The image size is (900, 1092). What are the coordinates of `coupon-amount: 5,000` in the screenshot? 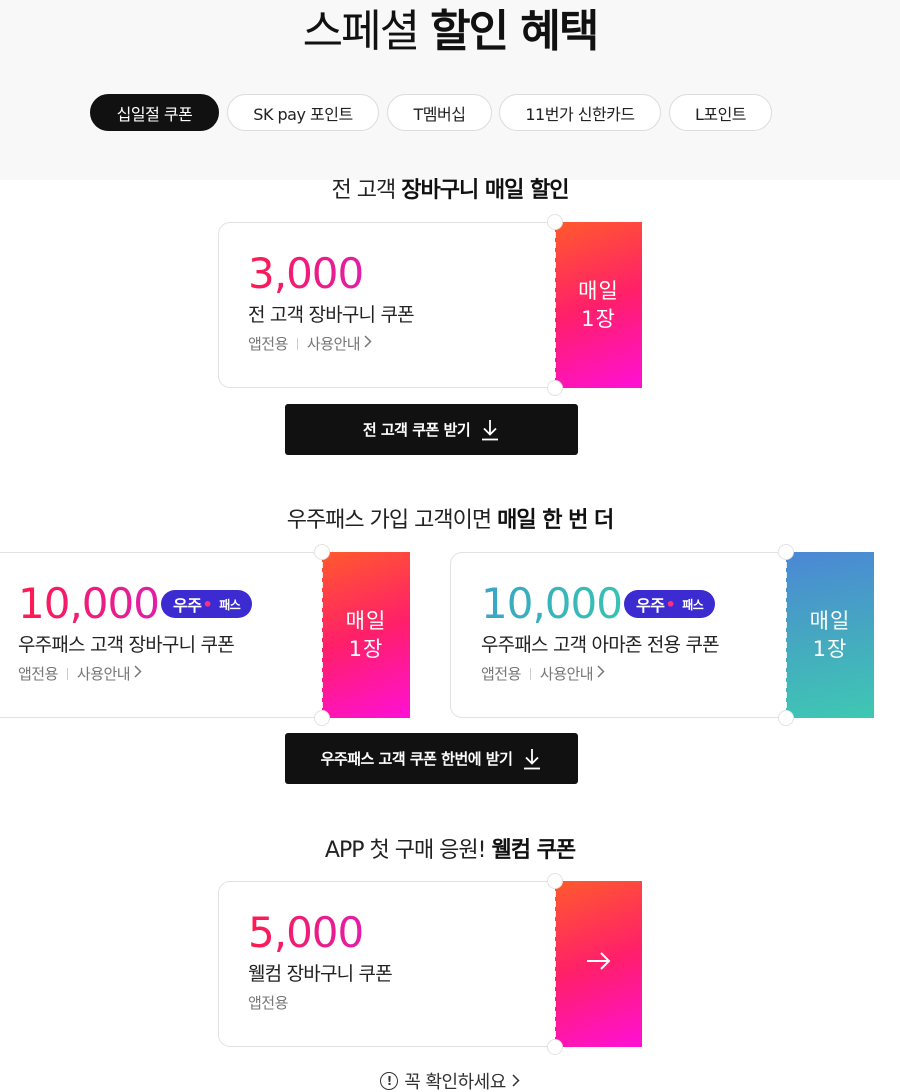 It's located at (306, 932).